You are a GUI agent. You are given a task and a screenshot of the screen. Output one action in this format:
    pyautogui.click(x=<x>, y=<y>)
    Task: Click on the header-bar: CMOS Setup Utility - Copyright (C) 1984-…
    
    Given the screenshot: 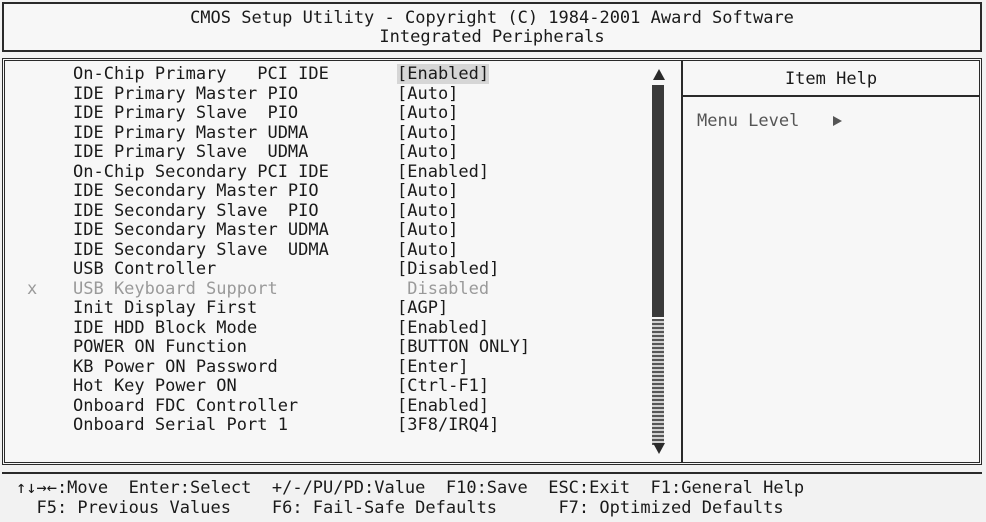 What is the action you would take?
    pyautogui.click(x=492, y=27)
    